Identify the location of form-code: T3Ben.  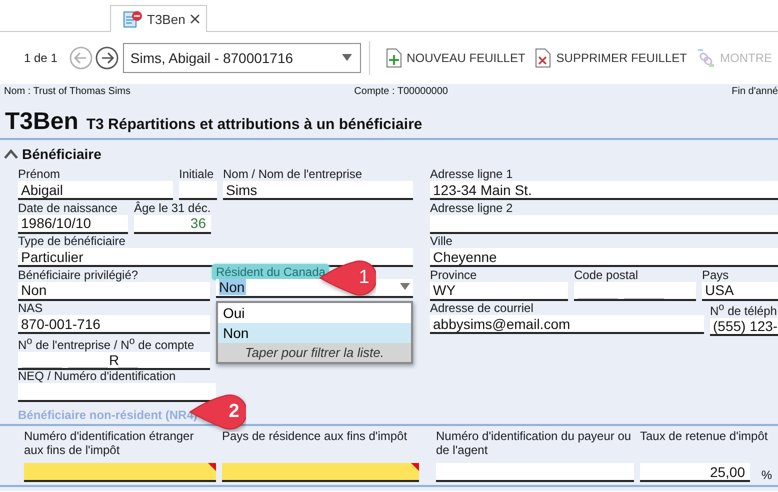
(41, 122).